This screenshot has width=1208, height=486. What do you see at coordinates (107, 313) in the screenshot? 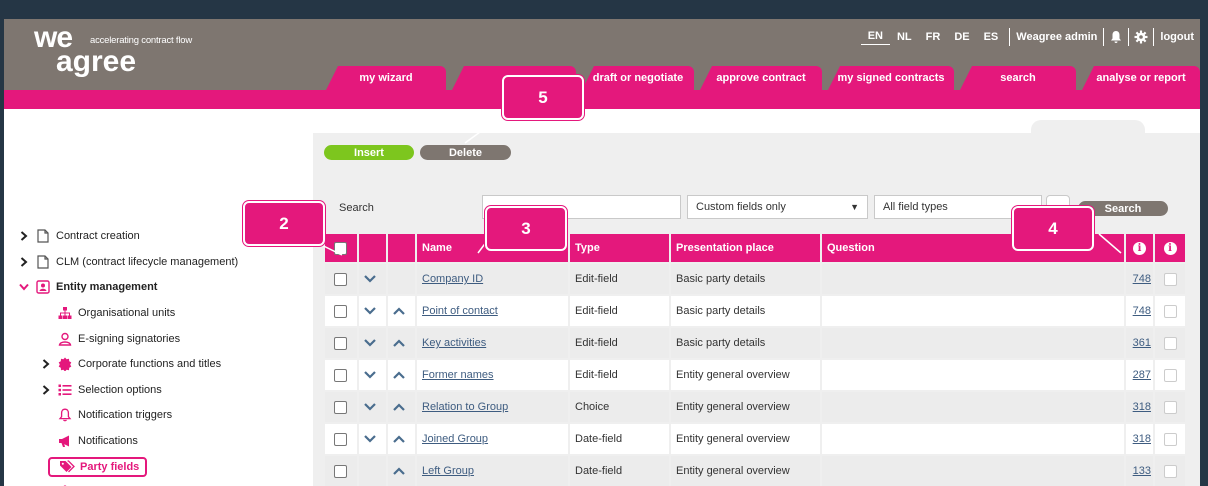
I see `sidebar-item-organisational-units: Organisational units` at bounding box center [107, 313].